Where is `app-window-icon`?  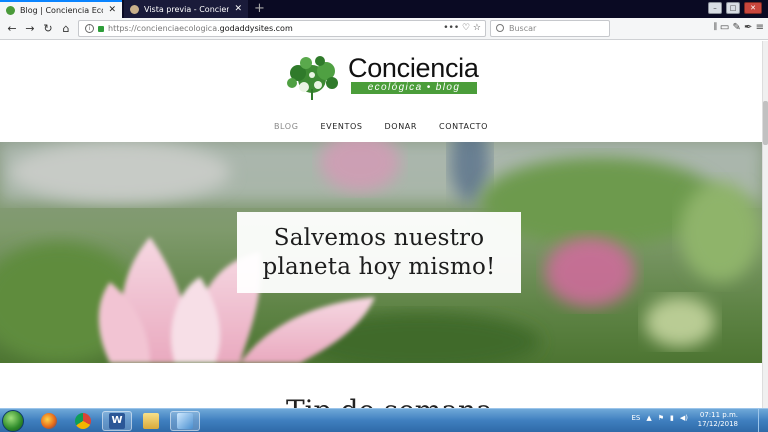 app-window-icon is located at coordinates (185, 421).